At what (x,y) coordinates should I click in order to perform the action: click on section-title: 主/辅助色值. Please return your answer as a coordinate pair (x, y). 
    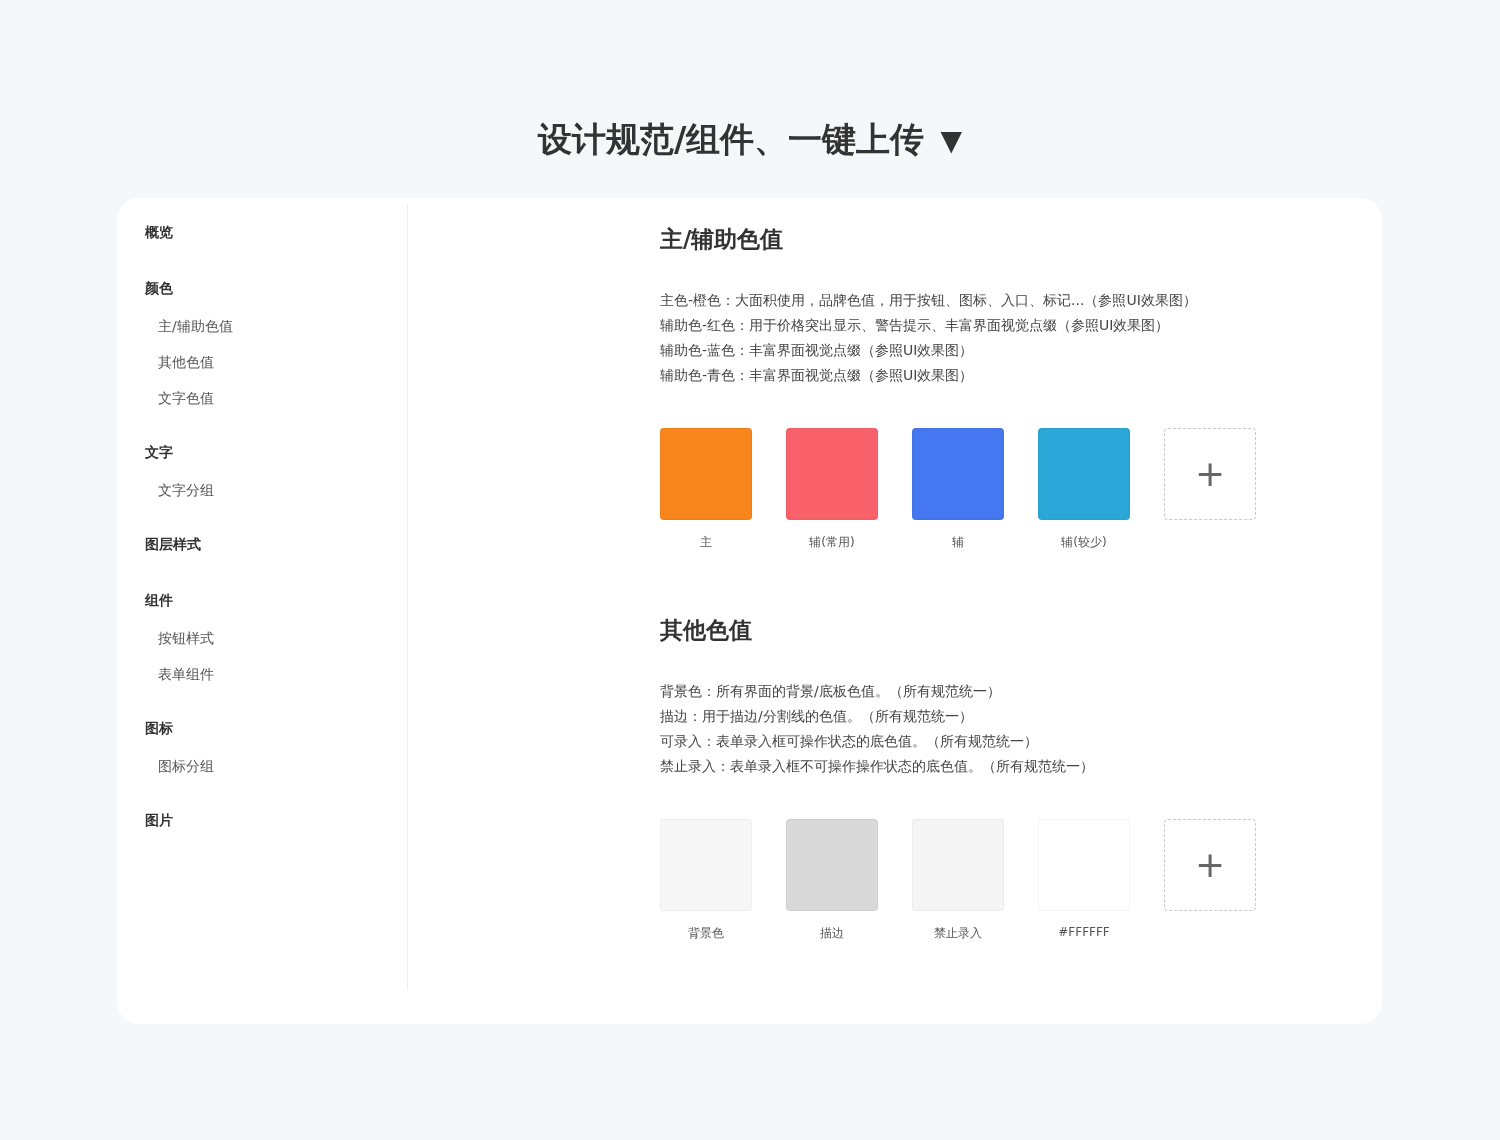
    Looking at the image, I should click on (722, 239).